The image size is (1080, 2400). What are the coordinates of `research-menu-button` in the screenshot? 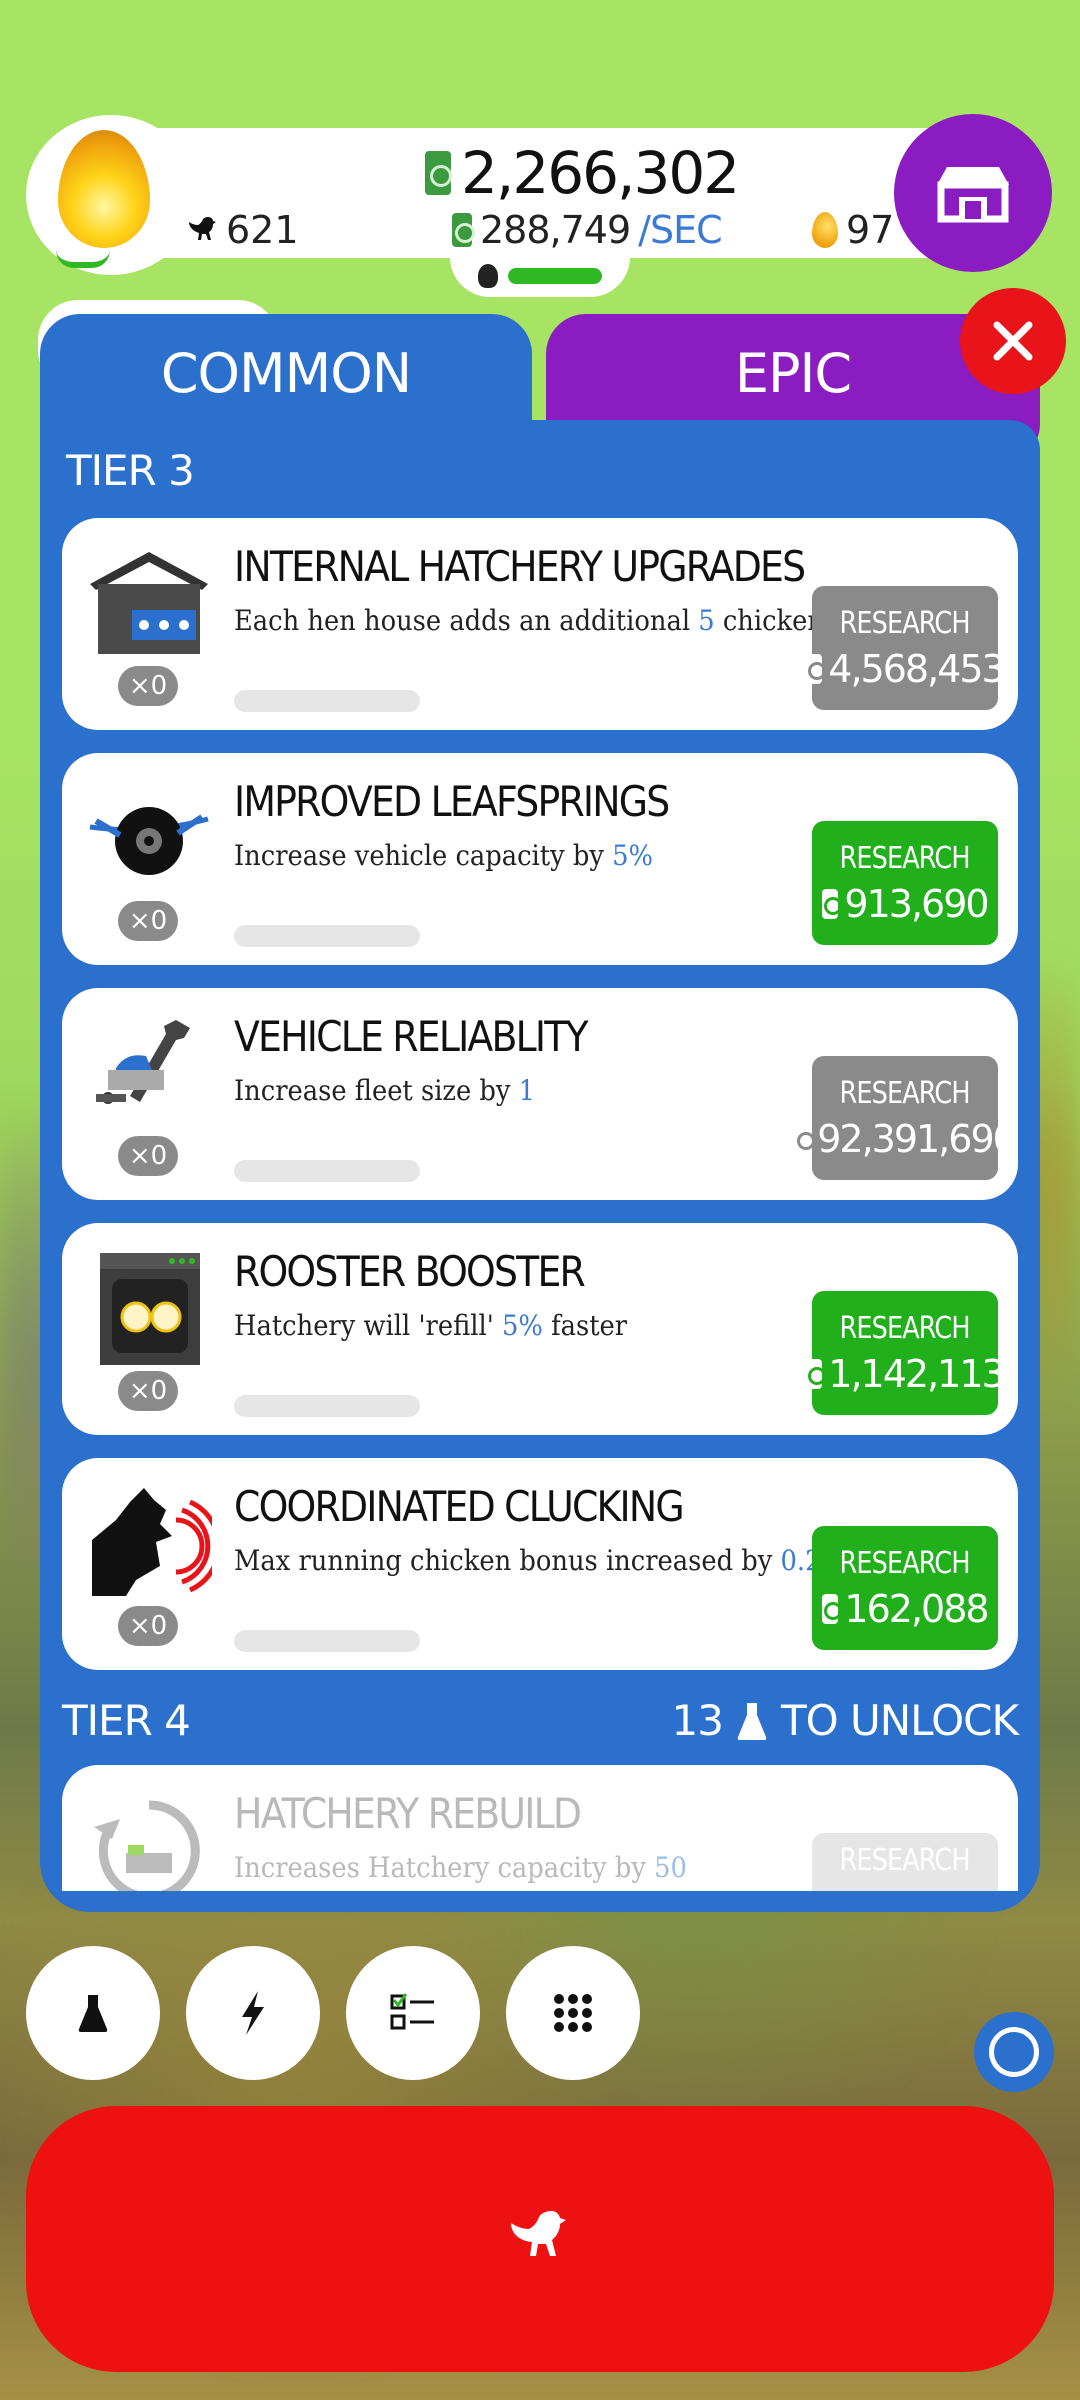 It's located at (93, 2013).